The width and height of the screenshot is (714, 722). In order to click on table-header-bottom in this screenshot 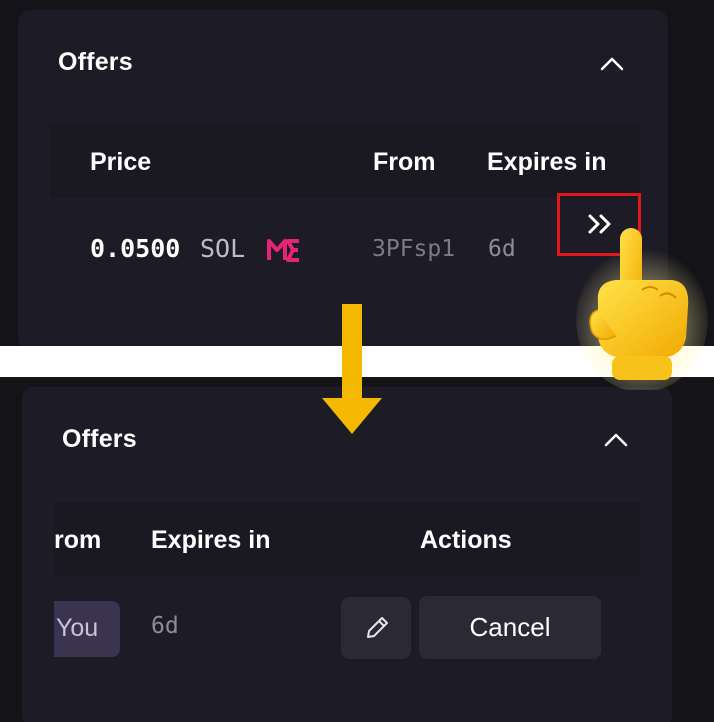, I will do `click(347, 539)`.